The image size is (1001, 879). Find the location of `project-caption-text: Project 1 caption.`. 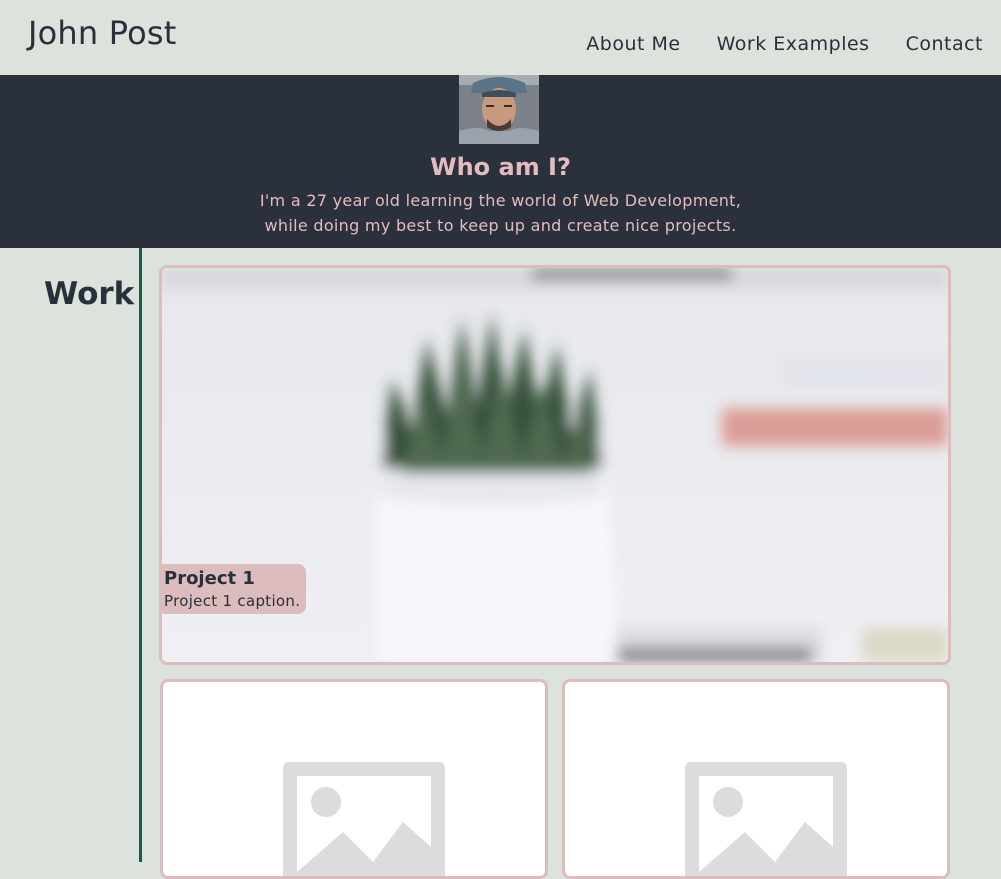

project-caption-text: Project 1 caption. is located at coordinates (232, 601).